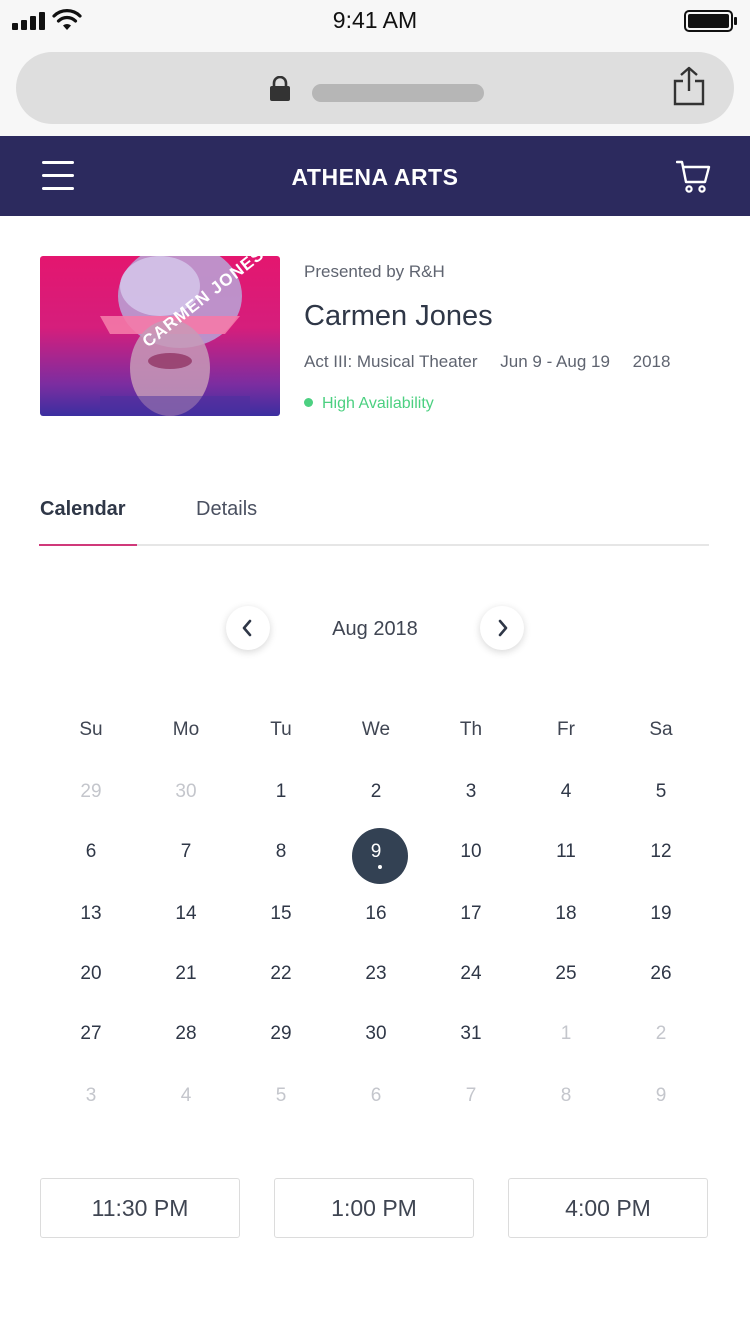  I want to click on calendar-day: 14, so click(186, 914).